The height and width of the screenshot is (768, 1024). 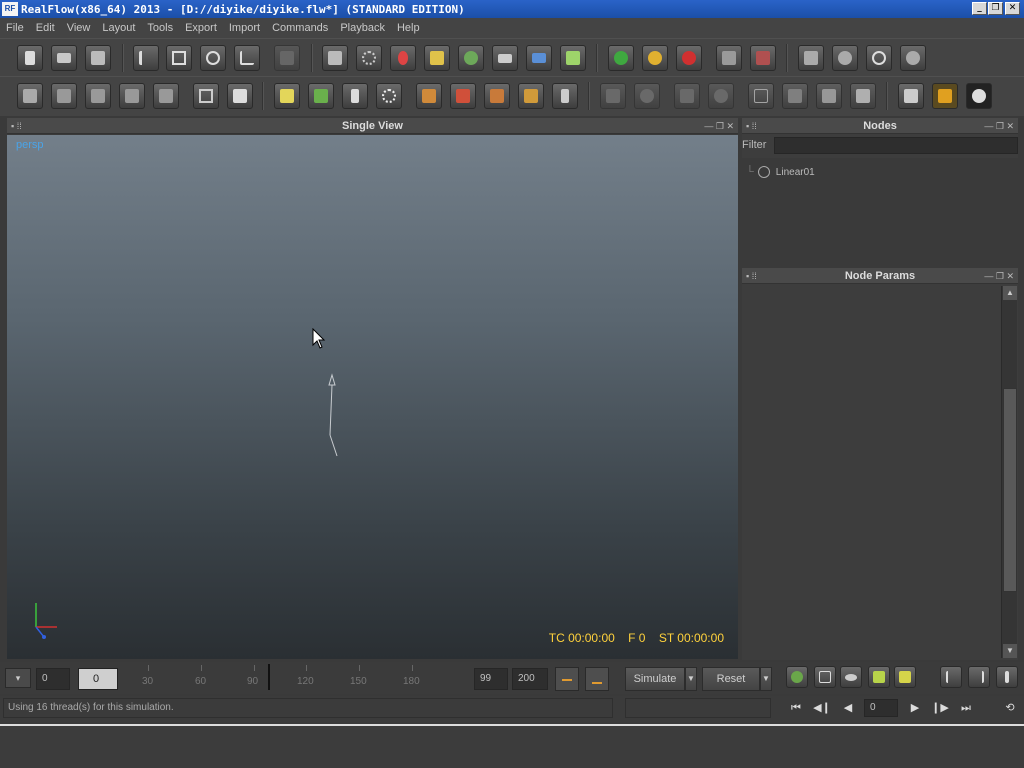 I want to click on minimize-button: _, so click(x=979, y=8).